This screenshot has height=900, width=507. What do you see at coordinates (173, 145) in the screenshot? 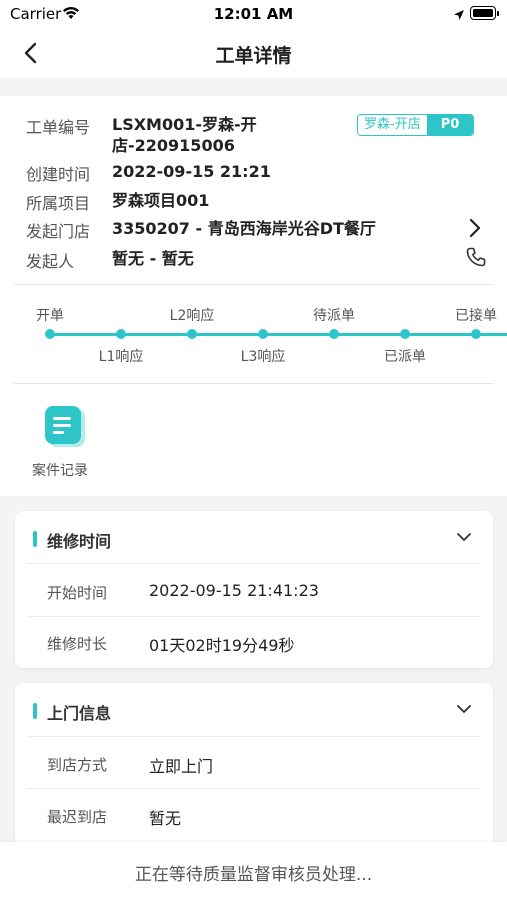
I see `order-no-line2: 店-220915006` at bounding box center [173, 145].